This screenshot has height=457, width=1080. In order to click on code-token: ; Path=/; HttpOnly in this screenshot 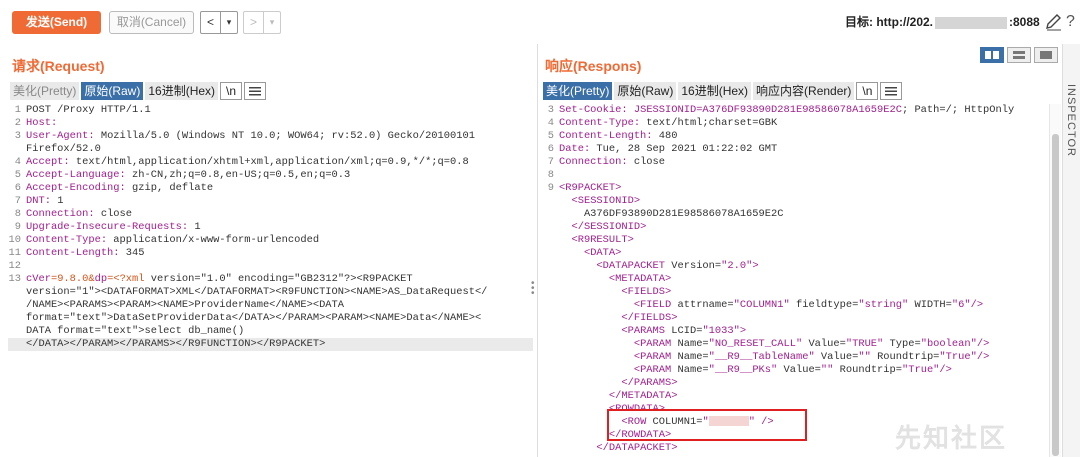, I will do `click(958, 110)`.